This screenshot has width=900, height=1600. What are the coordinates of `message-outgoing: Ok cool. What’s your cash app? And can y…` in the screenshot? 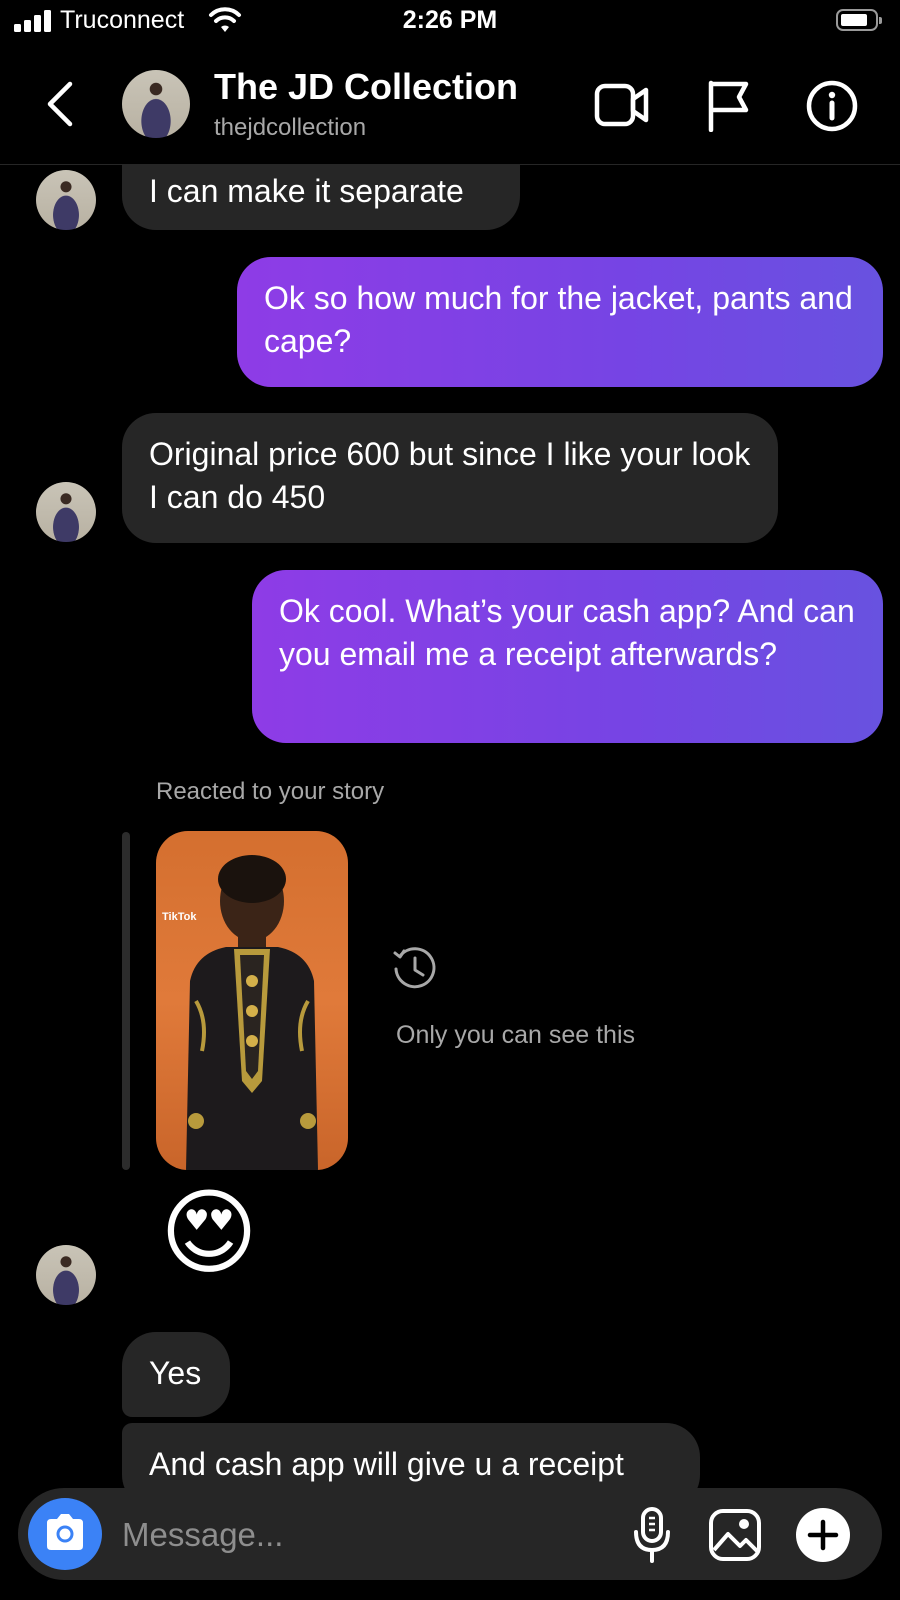 It's located at (567, 656).